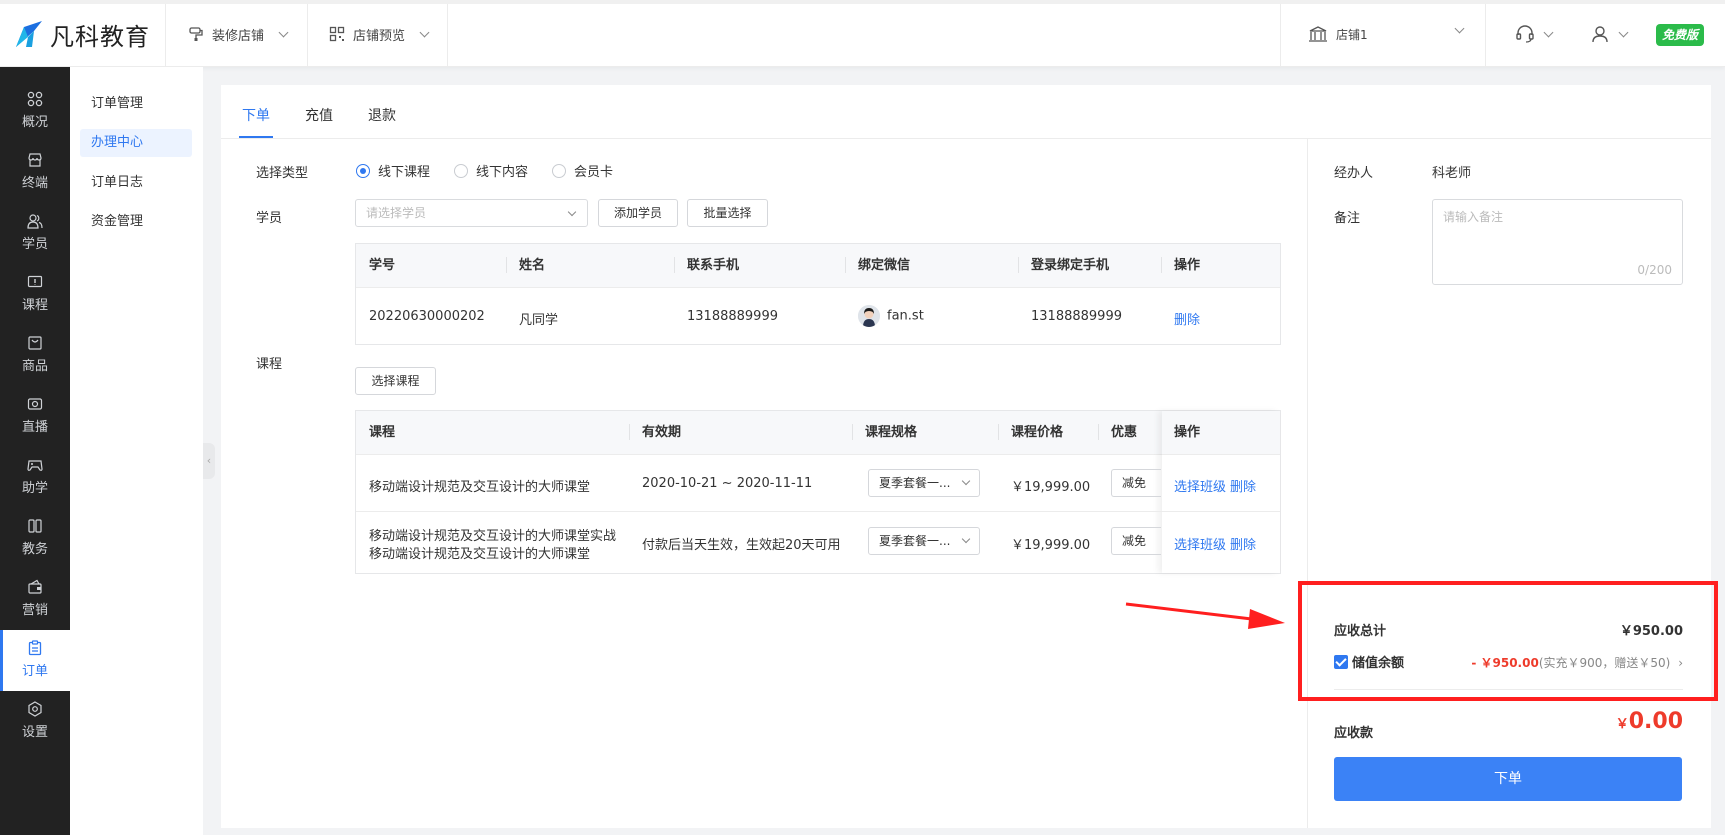 The width and height of the screenshot is (1725, 835). I want to click on column-header: 登录绑定手机, so click(1070, 265).